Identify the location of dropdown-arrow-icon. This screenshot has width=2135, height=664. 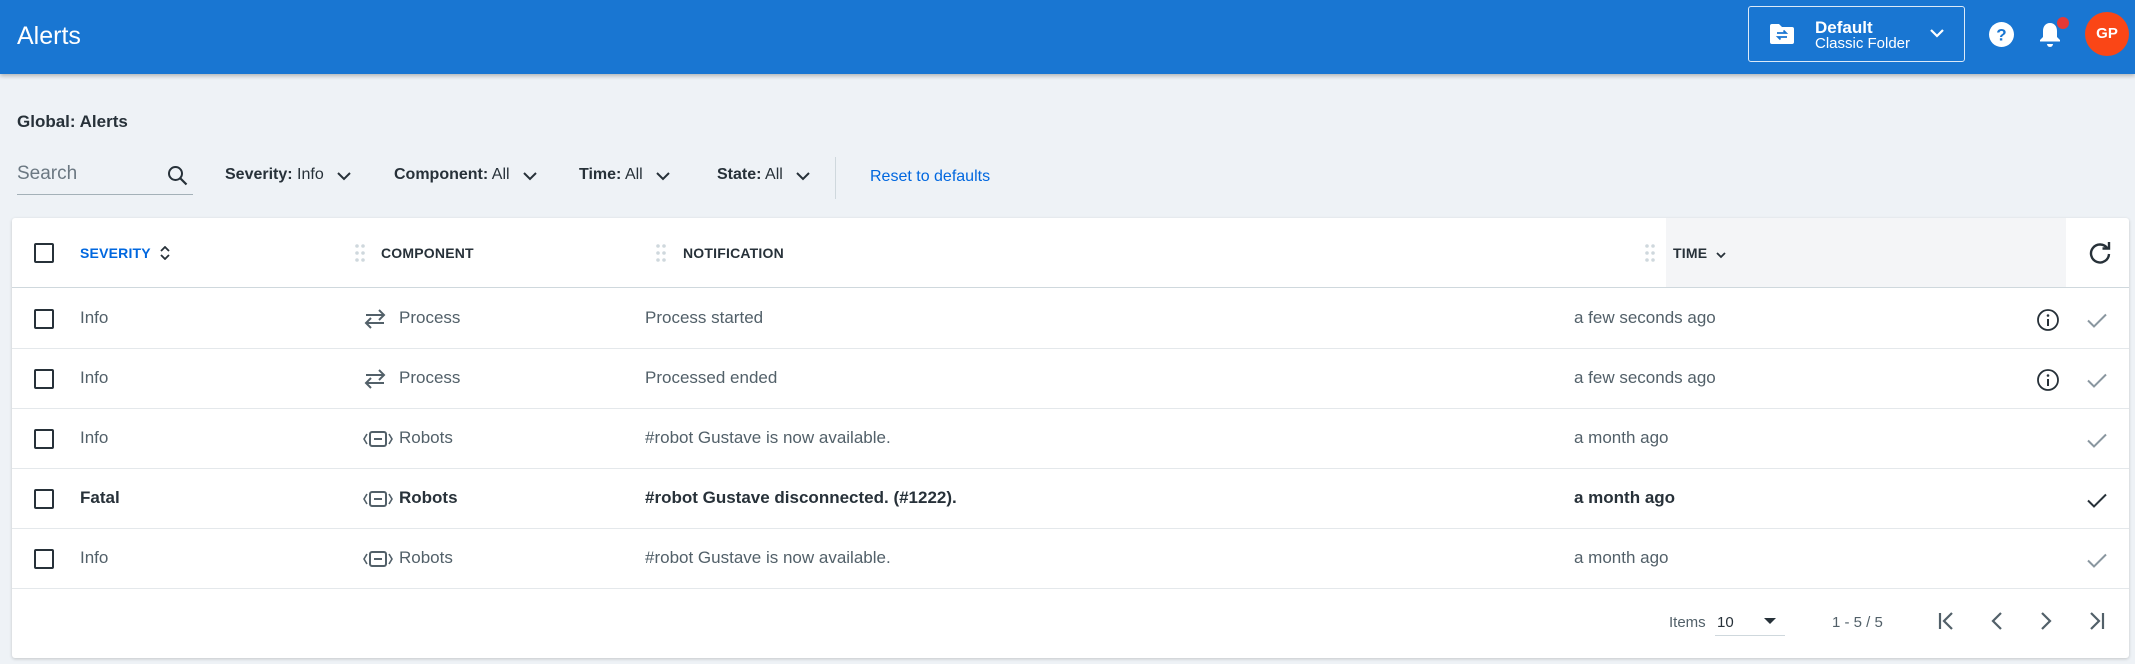
(1770, 621).